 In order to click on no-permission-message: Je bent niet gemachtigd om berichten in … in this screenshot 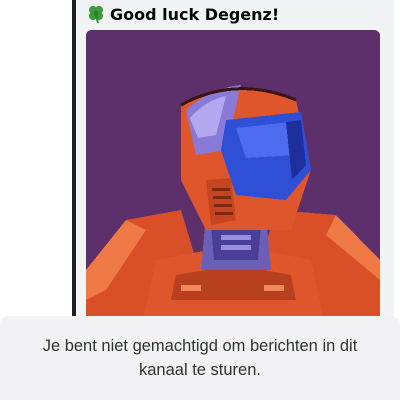, I will do `click(200, 358)`.